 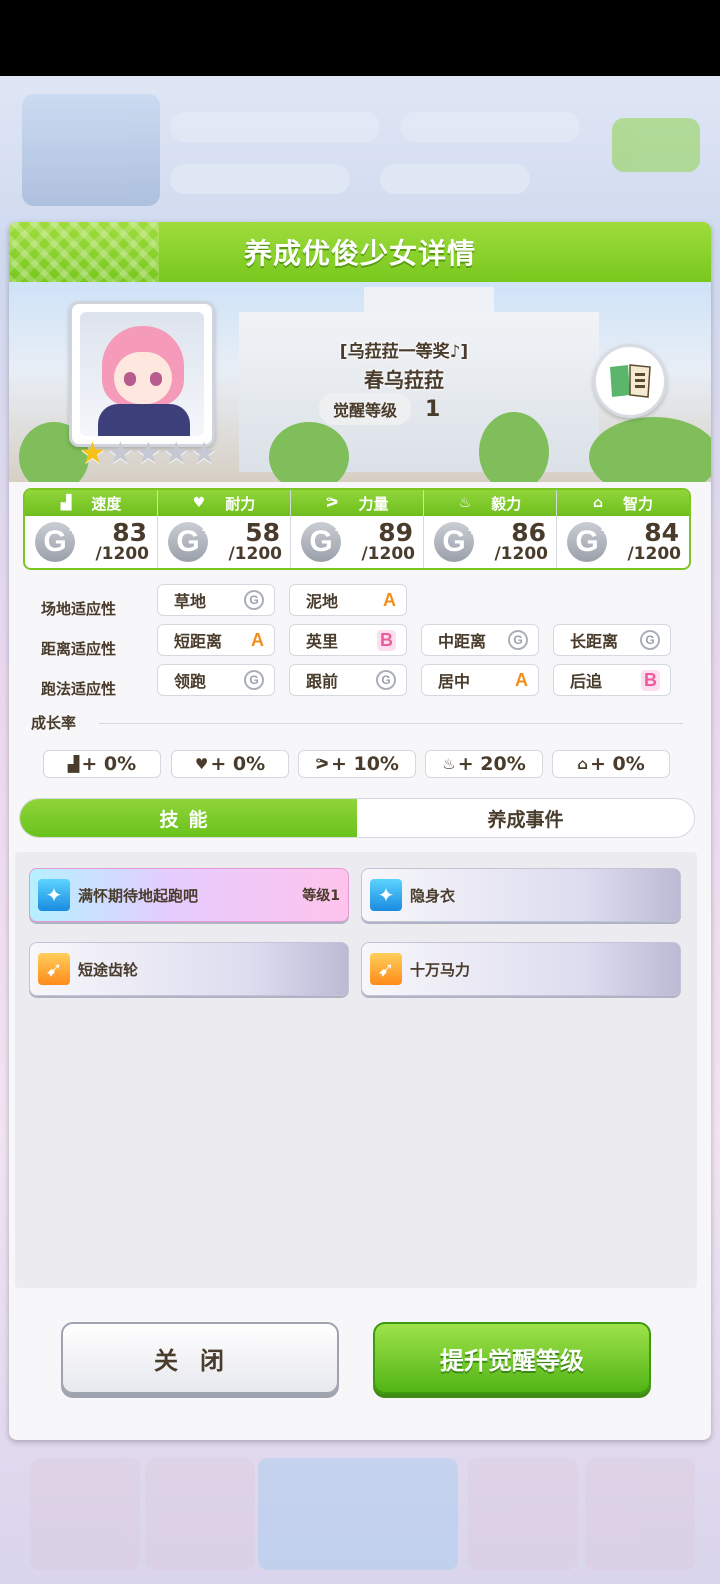 I want to click on flame-icon: ♨, so click(x=465, y=503).